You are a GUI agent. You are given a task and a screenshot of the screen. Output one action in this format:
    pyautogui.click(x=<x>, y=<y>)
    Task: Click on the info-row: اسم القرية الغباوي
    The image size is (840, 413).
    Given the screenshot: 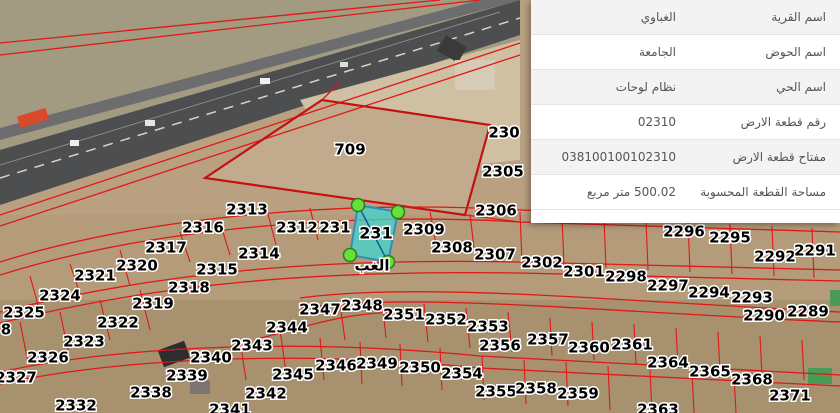 What is the action you would take?
    pyautogui.click(x=685, y=17)
    